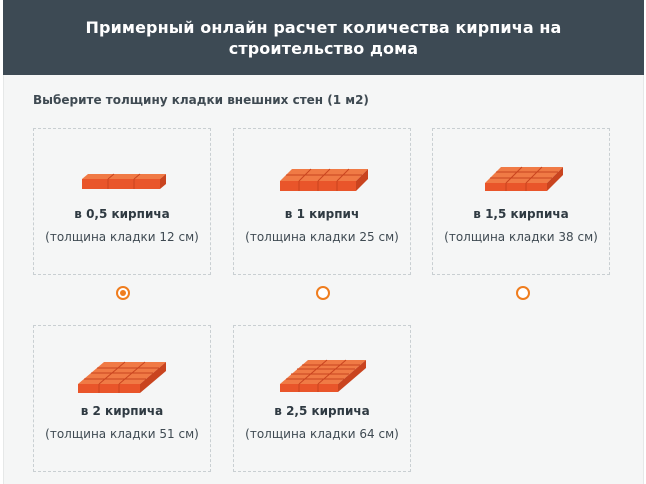  Describe the element at coordinates (521, 177) in the screenshot. I see `brick-one-half-icon` at that location.